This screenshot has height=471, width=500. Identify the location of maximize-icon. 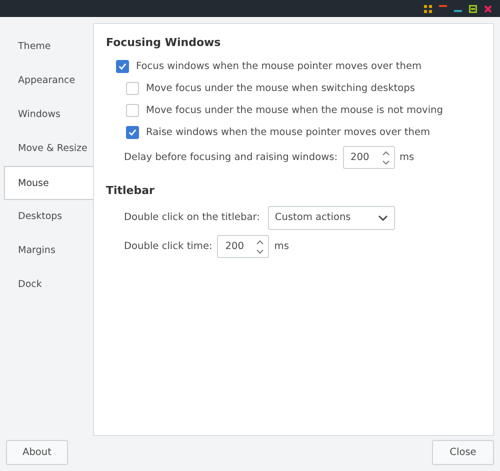
(473, 8).